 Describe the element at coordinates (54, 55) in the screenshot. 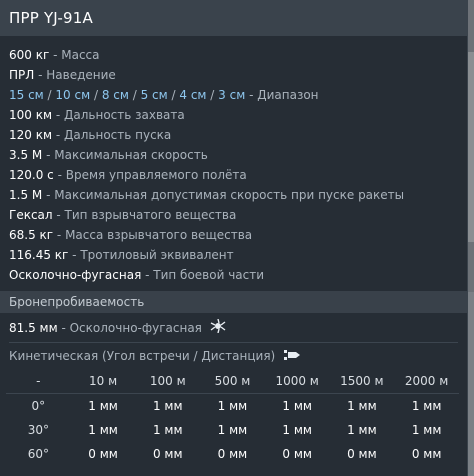

I see `property-row-mass: 600 кг - Масса` at that location.